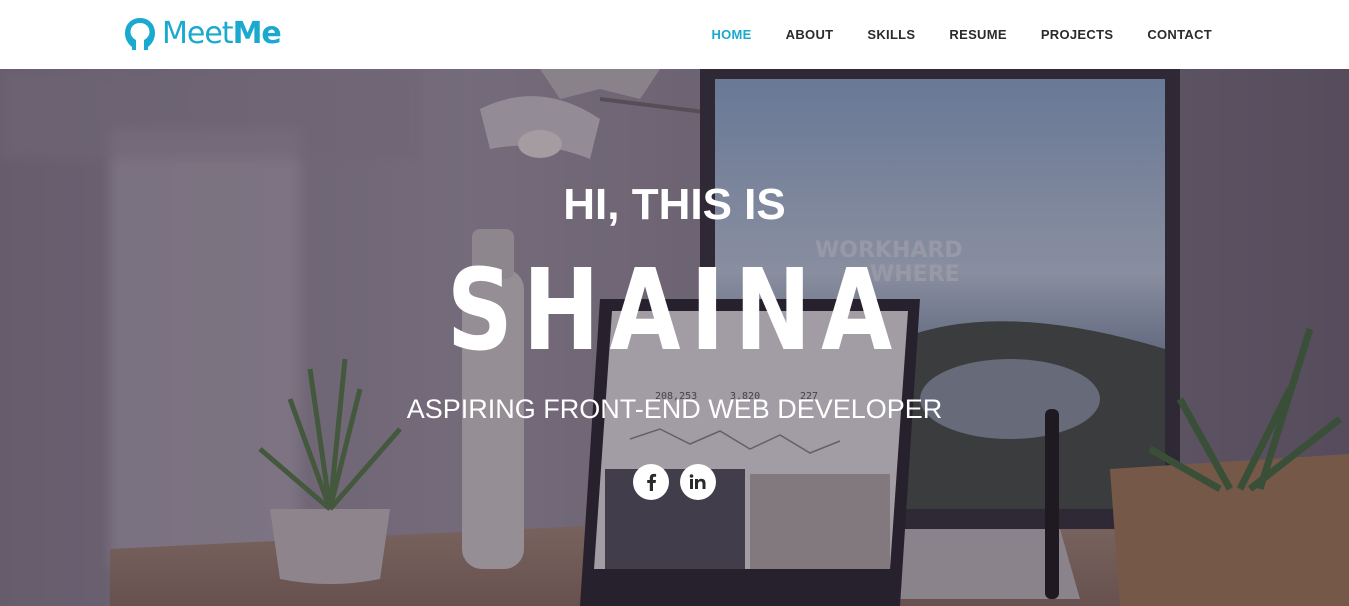 The height and width of the screenshot is (606, 1349). I want to click on nav-link-projects: PROJECTS, so click(1077, 34).